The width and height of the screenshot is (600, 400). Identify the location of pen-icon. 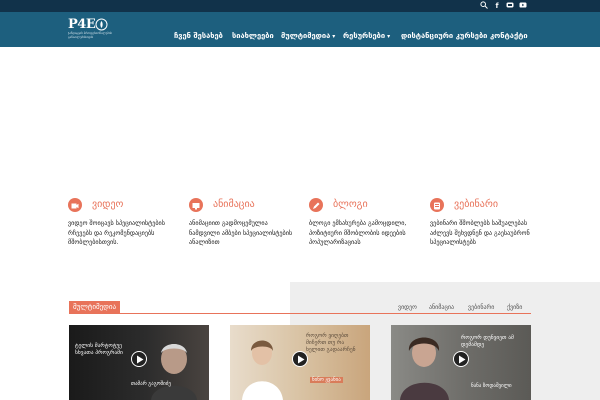
(316, 205).